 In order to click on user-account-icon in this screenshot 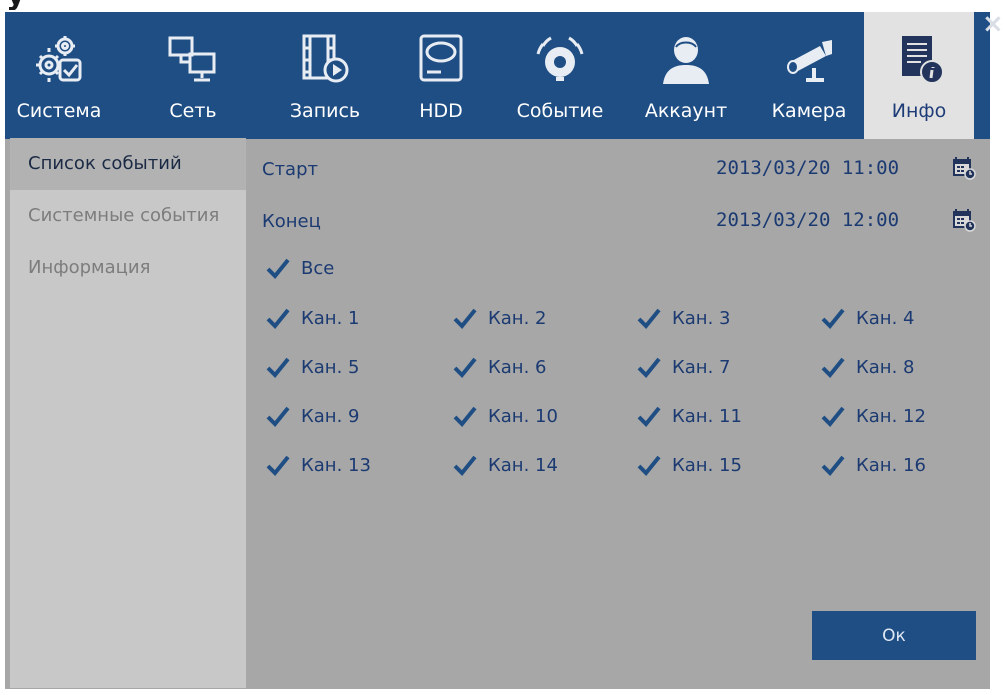, I will do `click(686, 59)`.